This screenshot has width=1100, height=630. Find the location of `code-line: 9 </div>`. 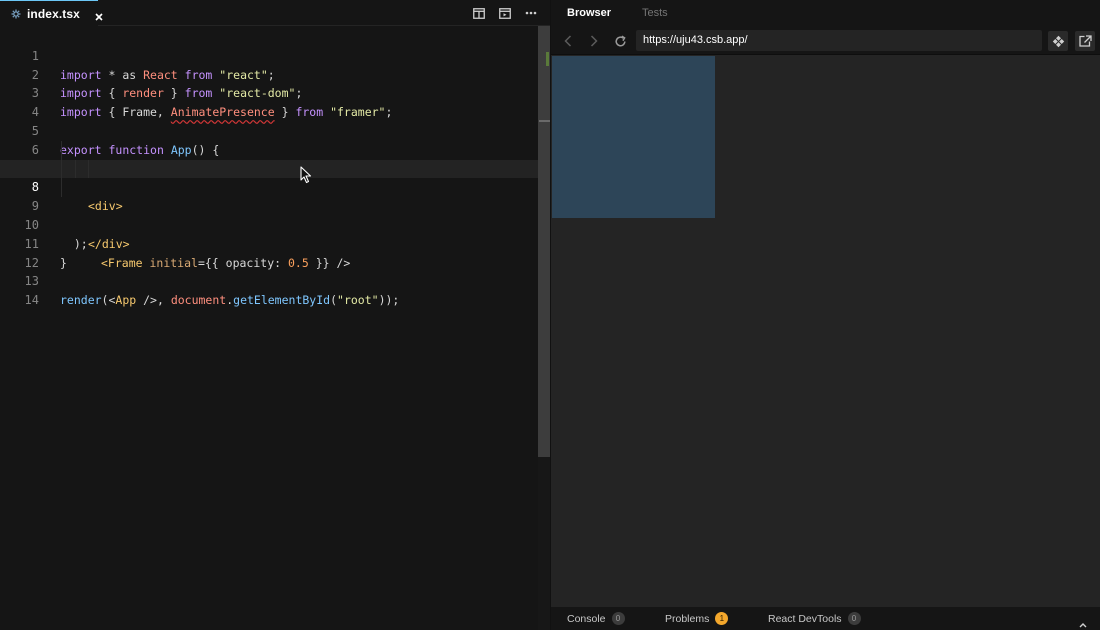

code-line: 9 </div> is located at coordinates (269, 214).